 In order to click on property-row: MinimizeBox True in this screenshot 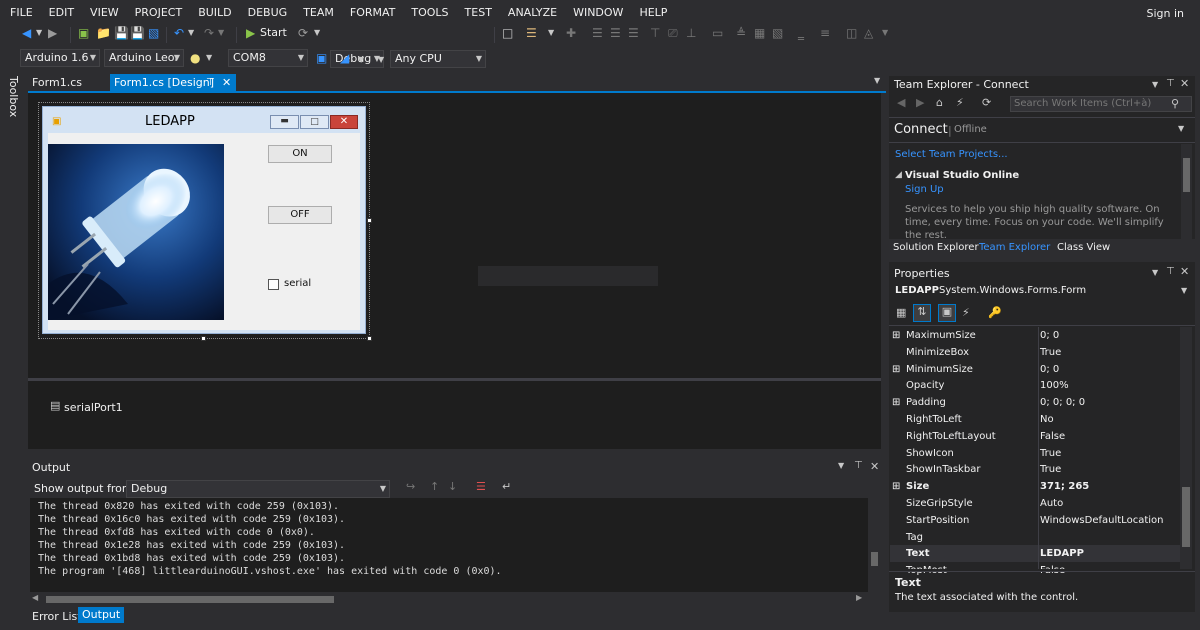, I will do `click(1041, 352)`.